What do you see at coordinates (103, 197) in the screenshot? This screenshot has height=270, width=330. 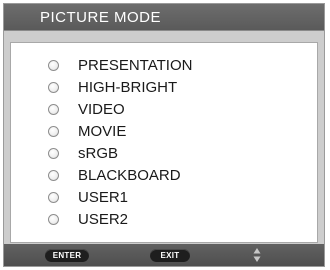 I see `option-label: USER1` at bounding box center [103, 197].